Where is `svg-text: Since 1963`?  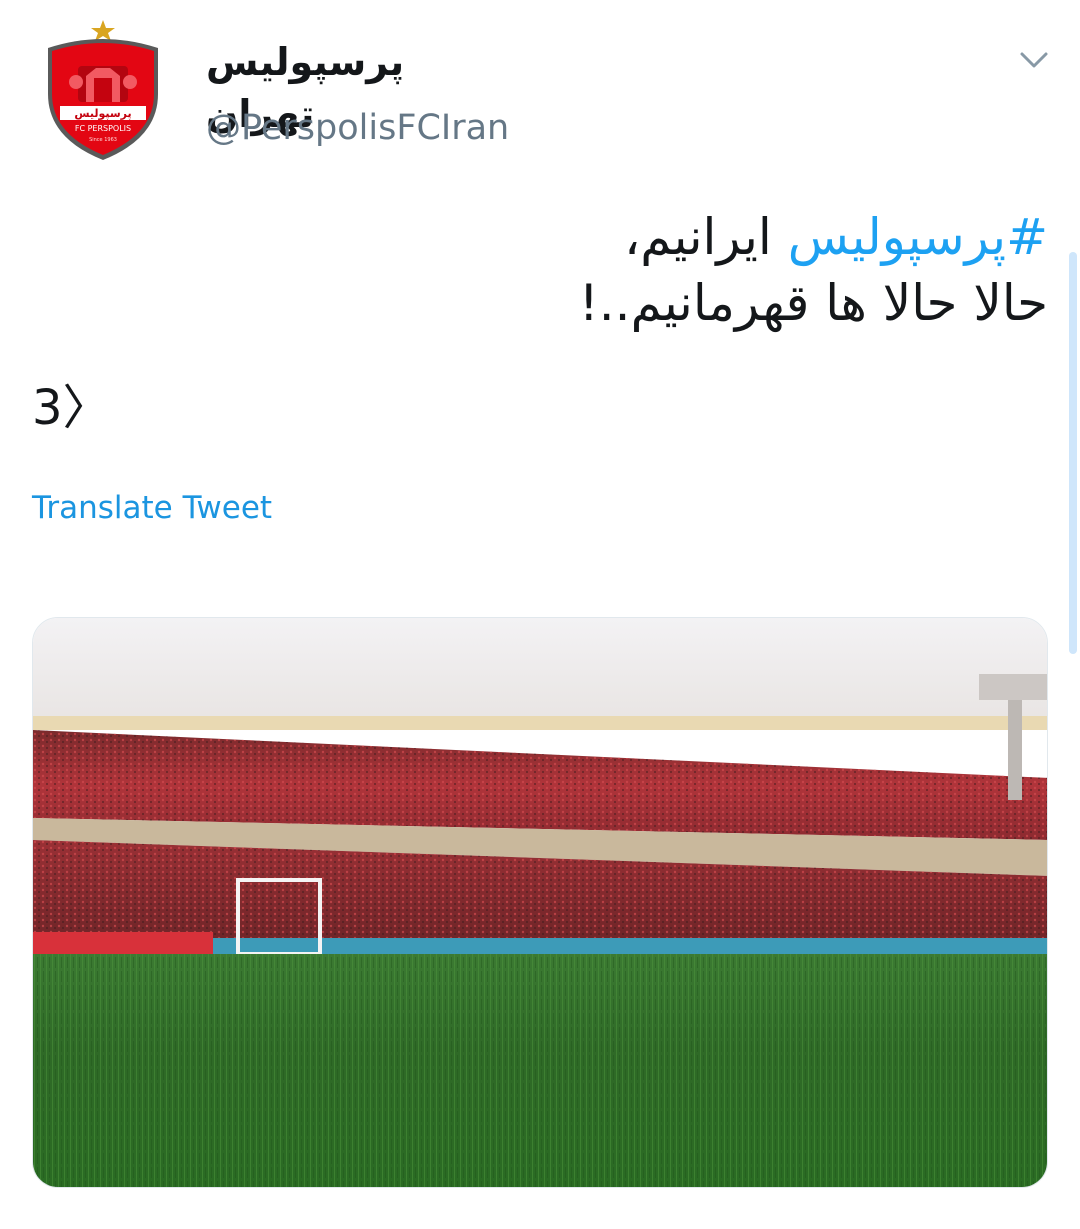 svg-text: Since 1963 is located at coordinates (103, 140).